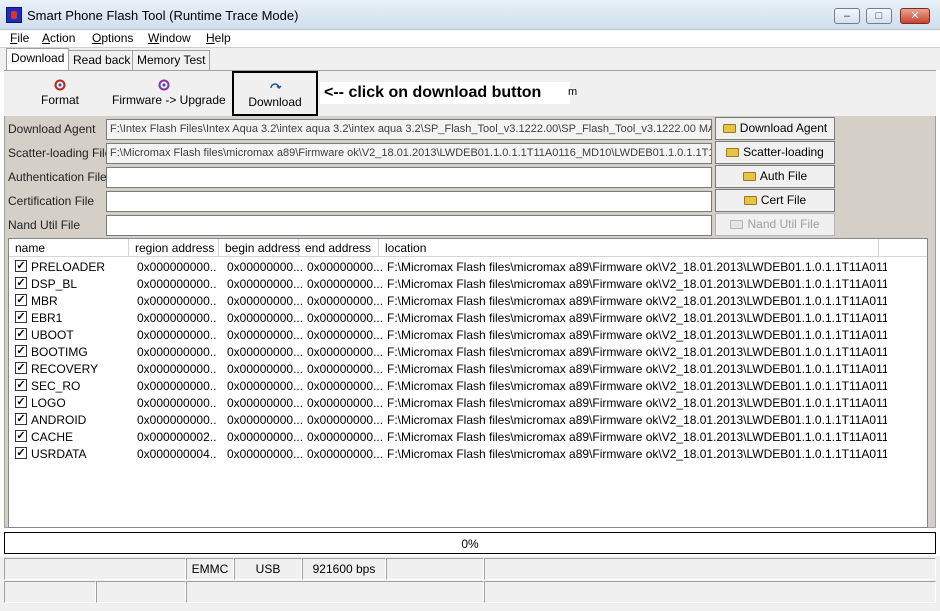 The image size is (940, 611). I want to click on auth-file-button: Auth File, so click(775, 176).